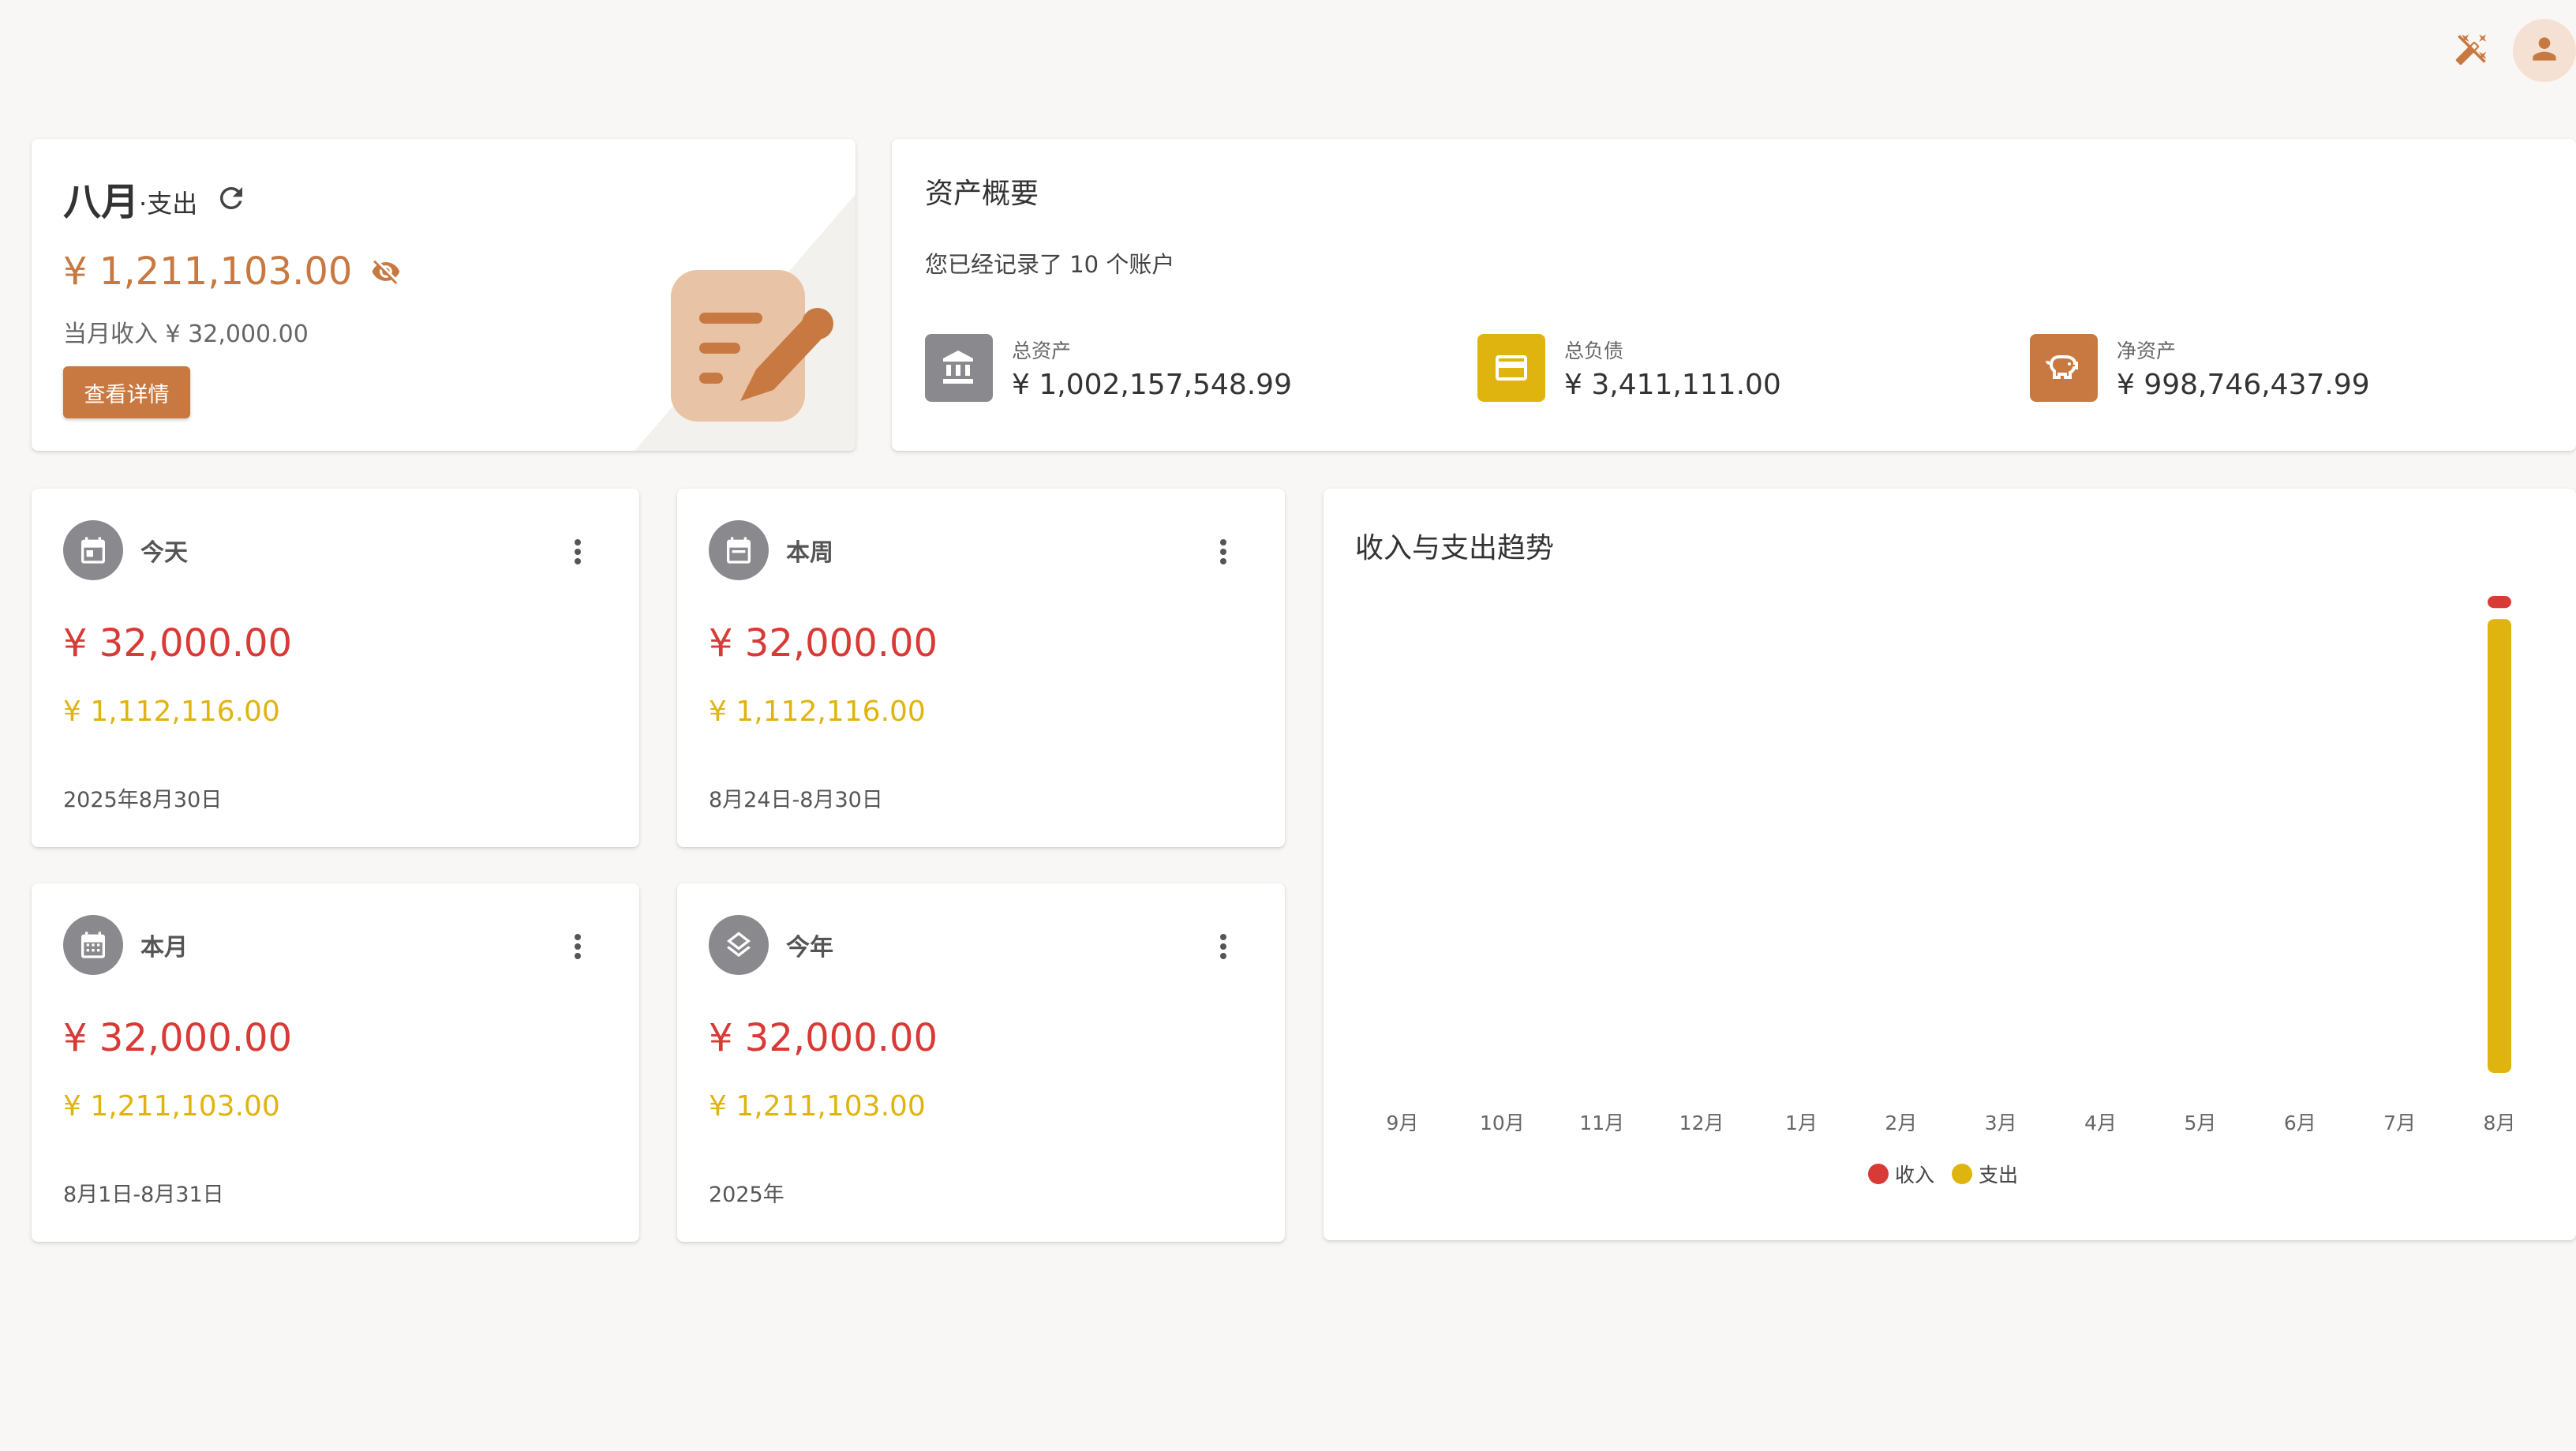 This screenshot has height=1451, width=2576. What do you see at coordinates (231, 198) in the screenshot?
I see `refresh-icon` at bounding box center [231, 198].